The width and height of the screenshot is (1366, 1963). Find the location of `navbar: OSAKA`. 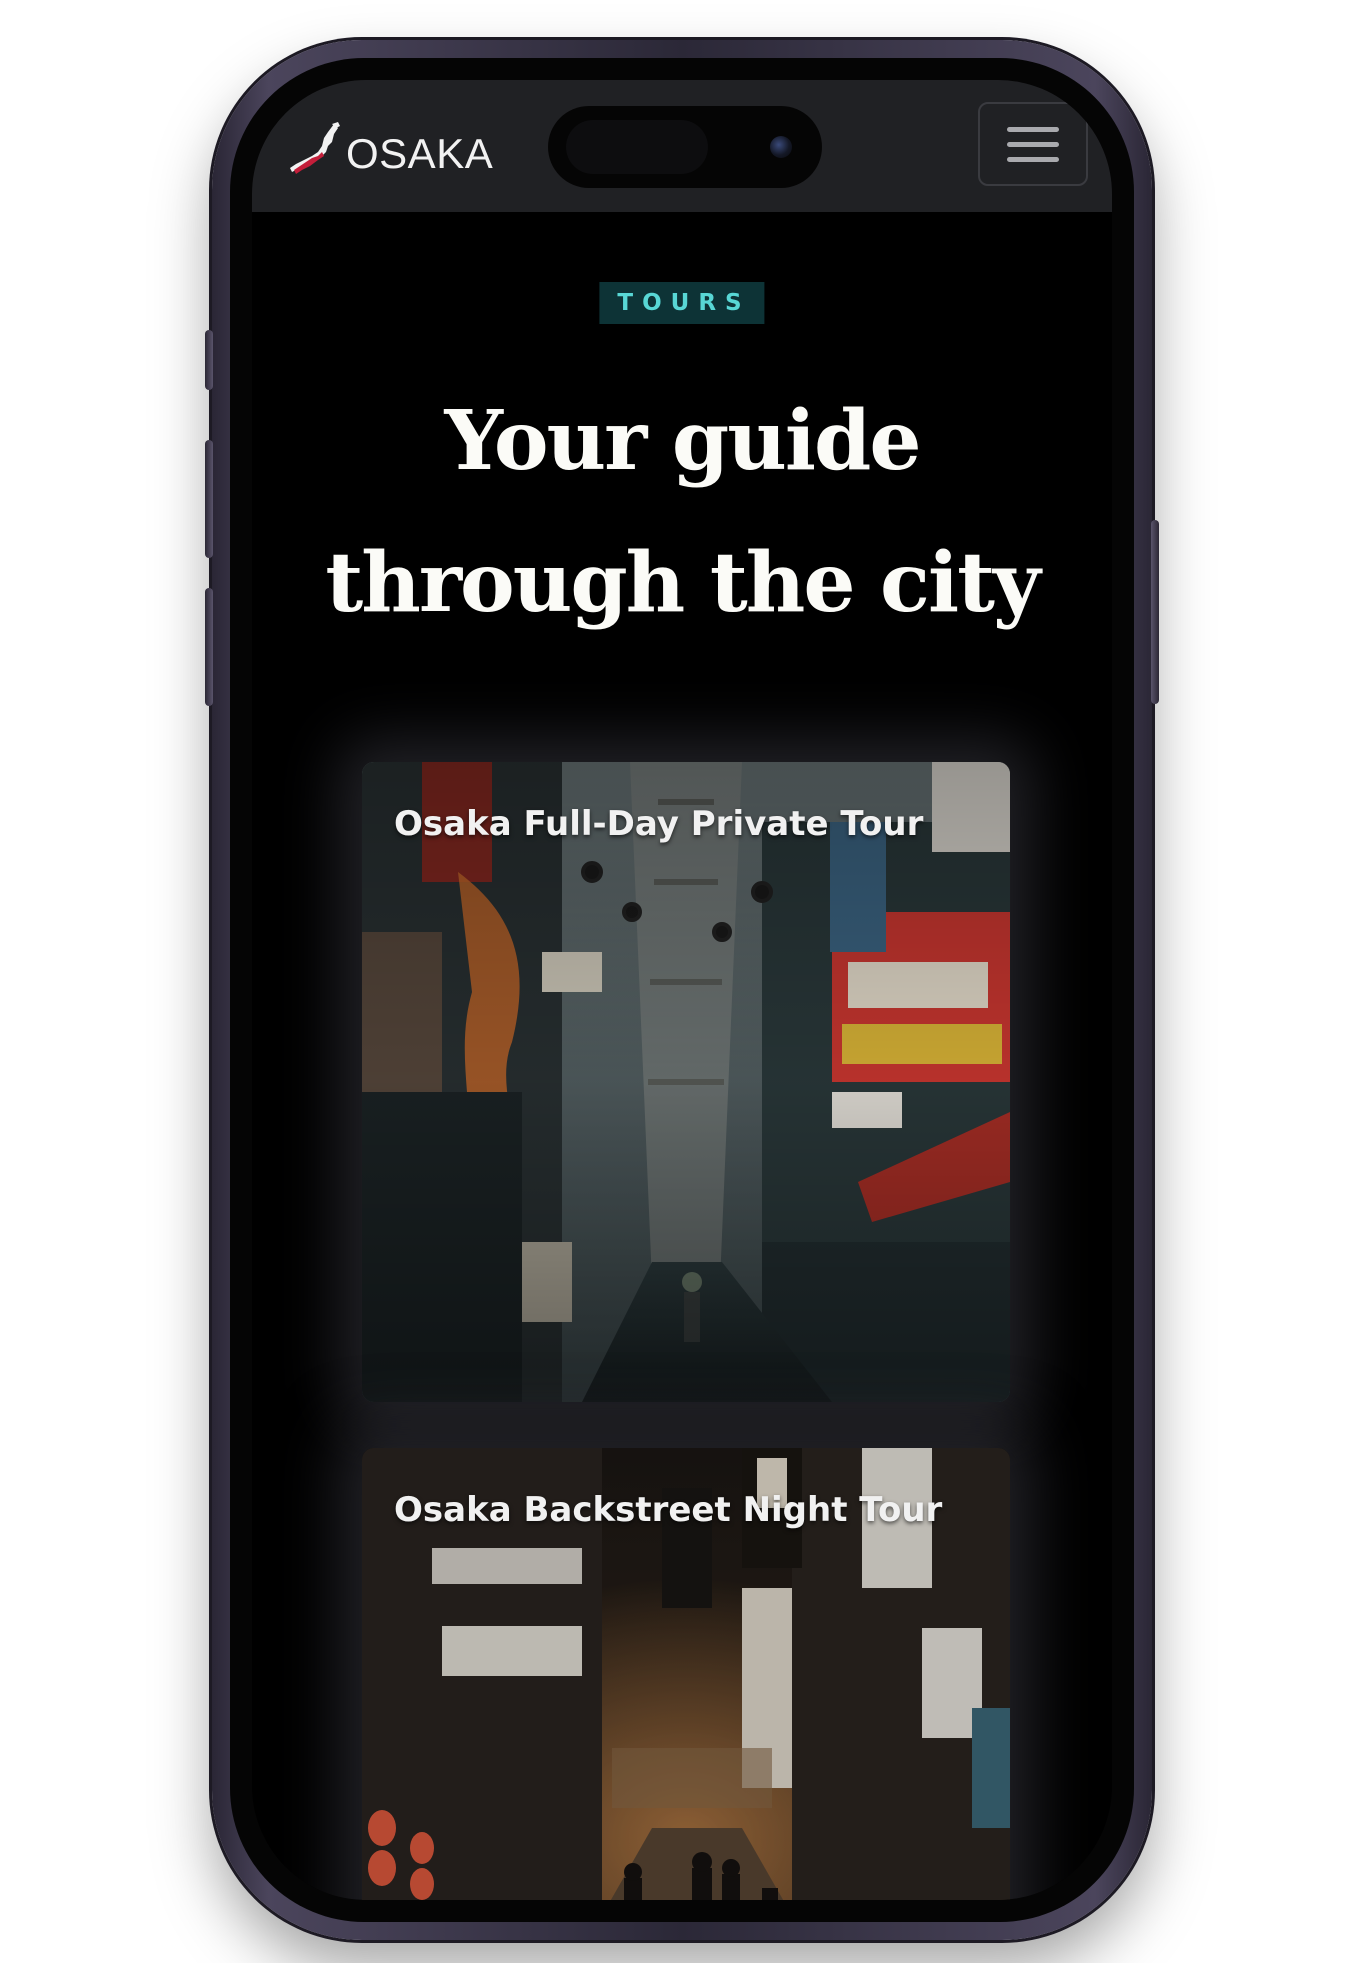

navbar: OSAKA is located at coordinates (682, 146).